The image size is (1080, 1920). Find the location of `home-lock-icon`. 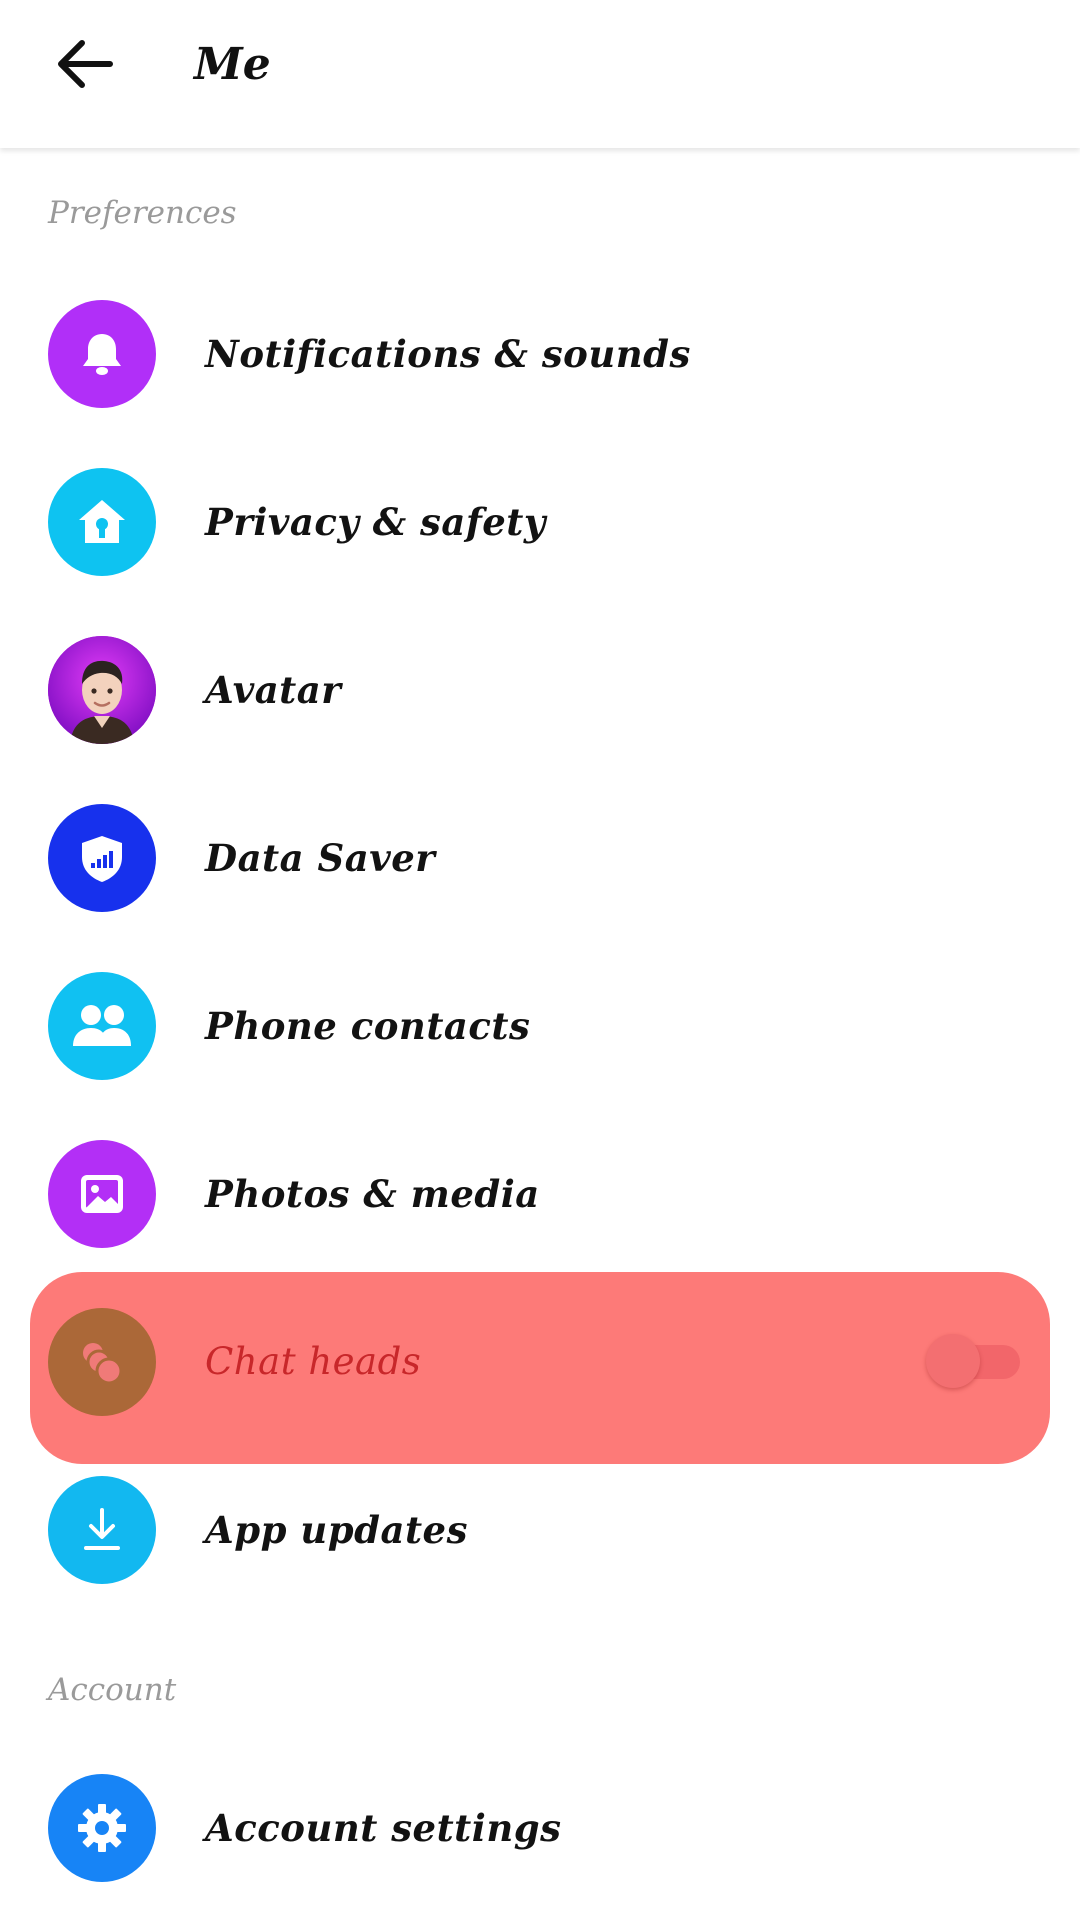

home-lock-icon is located at coordinates (102, 522).